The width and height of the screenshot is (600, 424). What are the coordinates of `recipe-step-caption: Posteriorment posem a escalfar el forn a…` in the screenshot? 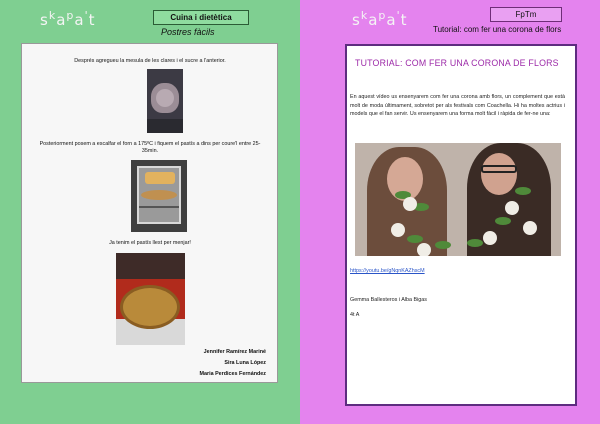 It's located at (150, 147).